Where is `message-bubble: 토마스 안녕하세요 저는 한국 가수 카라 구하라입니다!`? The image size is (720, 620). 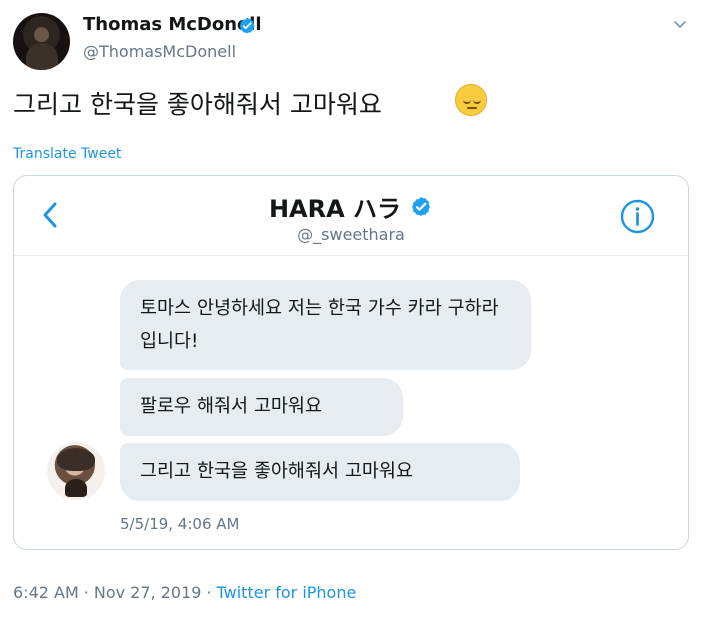 message-bubble: 토마스 안녕하세요 저는 한국 가수 카라 구하라입니다! is located at coordinates (325, 325).